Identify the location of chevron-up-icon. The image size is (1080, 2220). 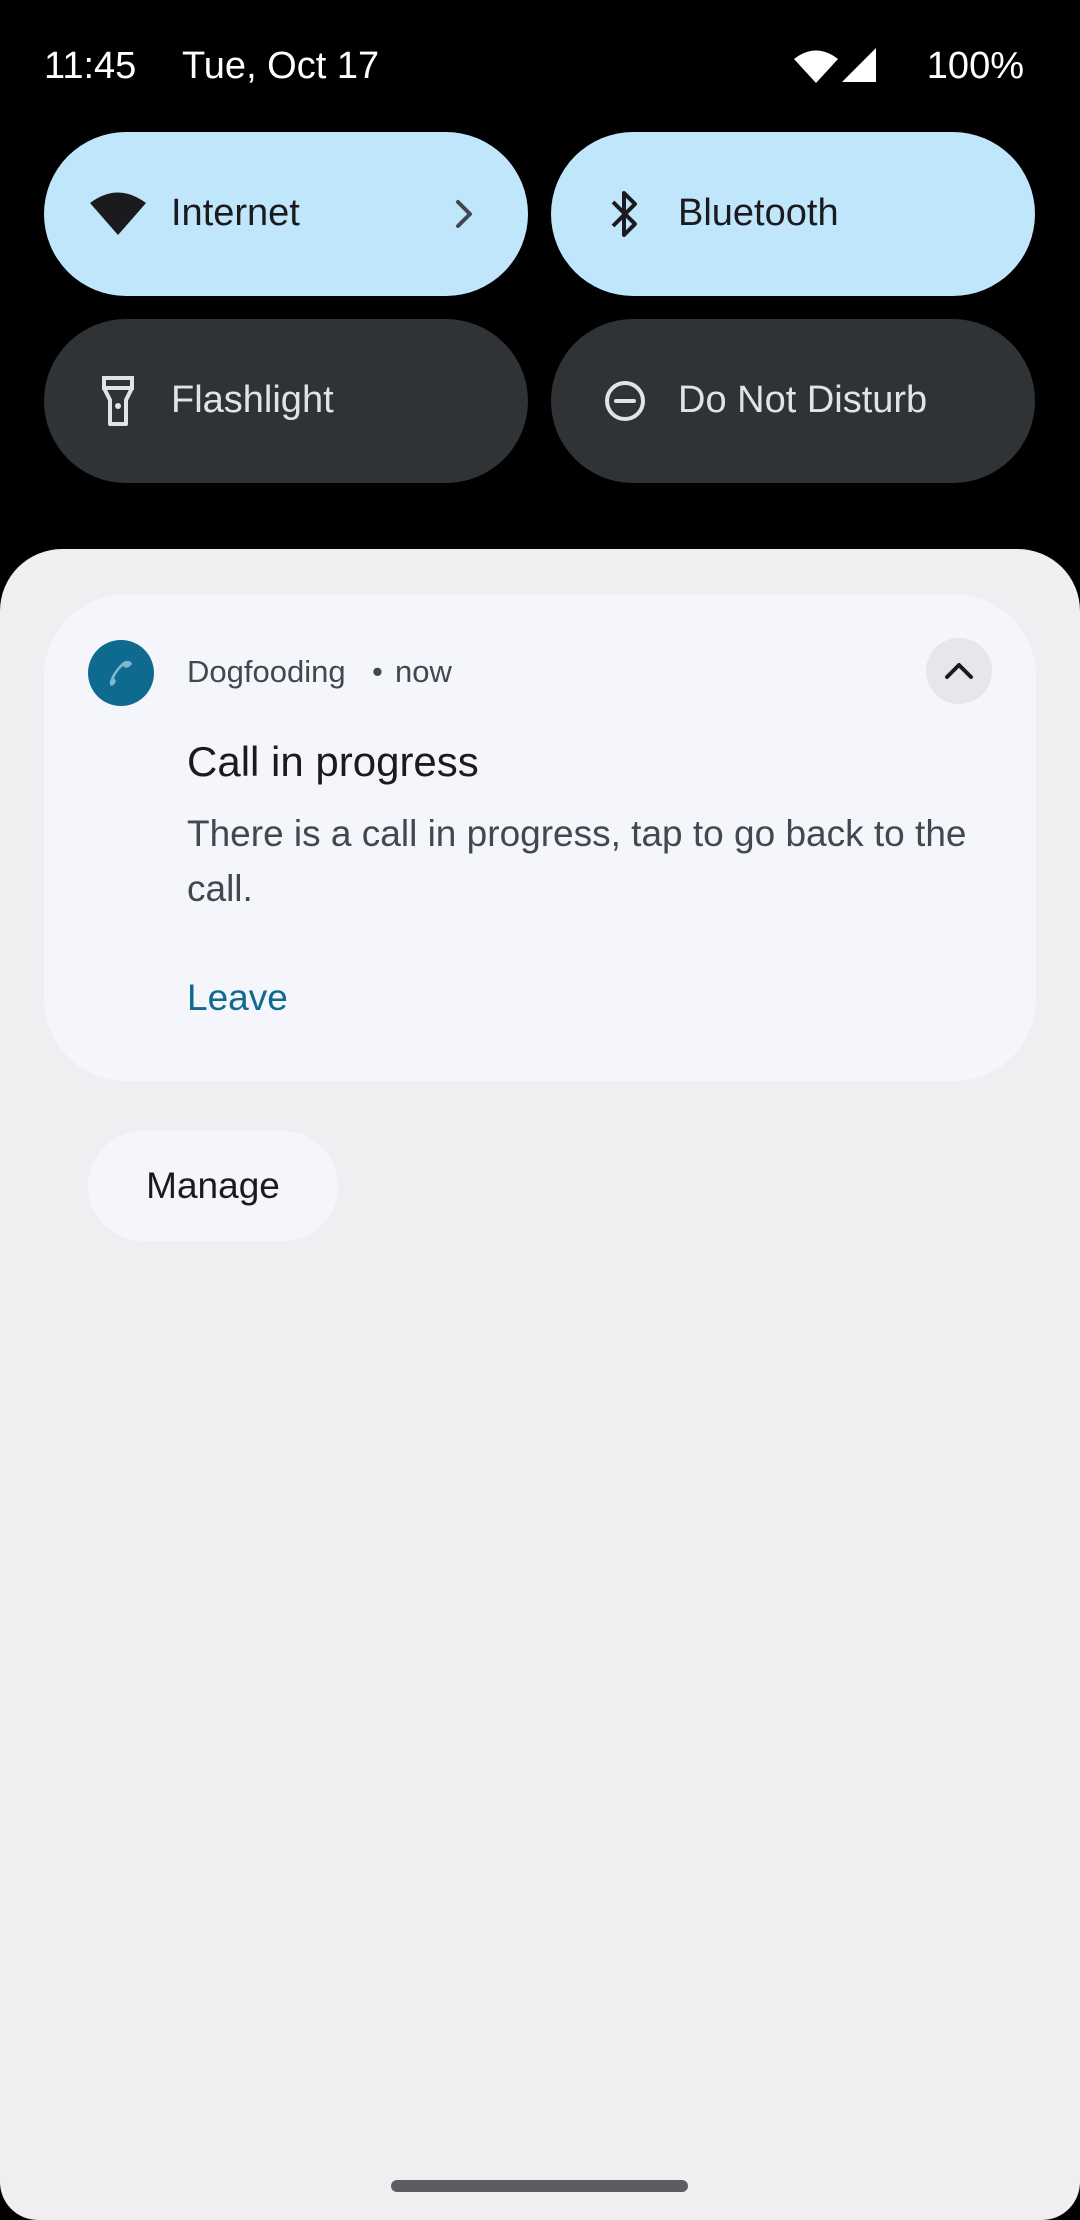
(959, 671).